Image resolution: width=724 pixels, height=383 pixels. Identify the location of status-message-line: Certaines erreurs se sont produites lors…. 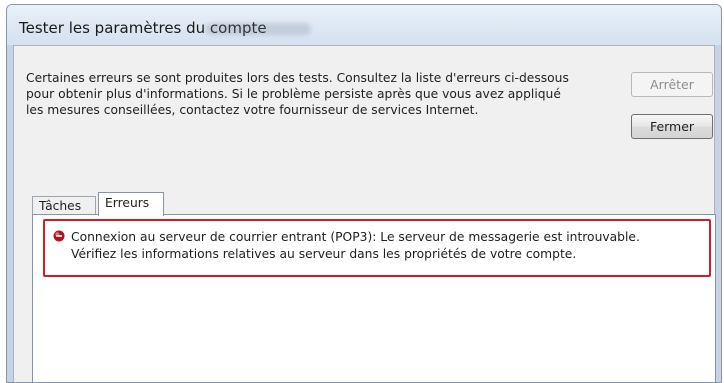
(297, 78).